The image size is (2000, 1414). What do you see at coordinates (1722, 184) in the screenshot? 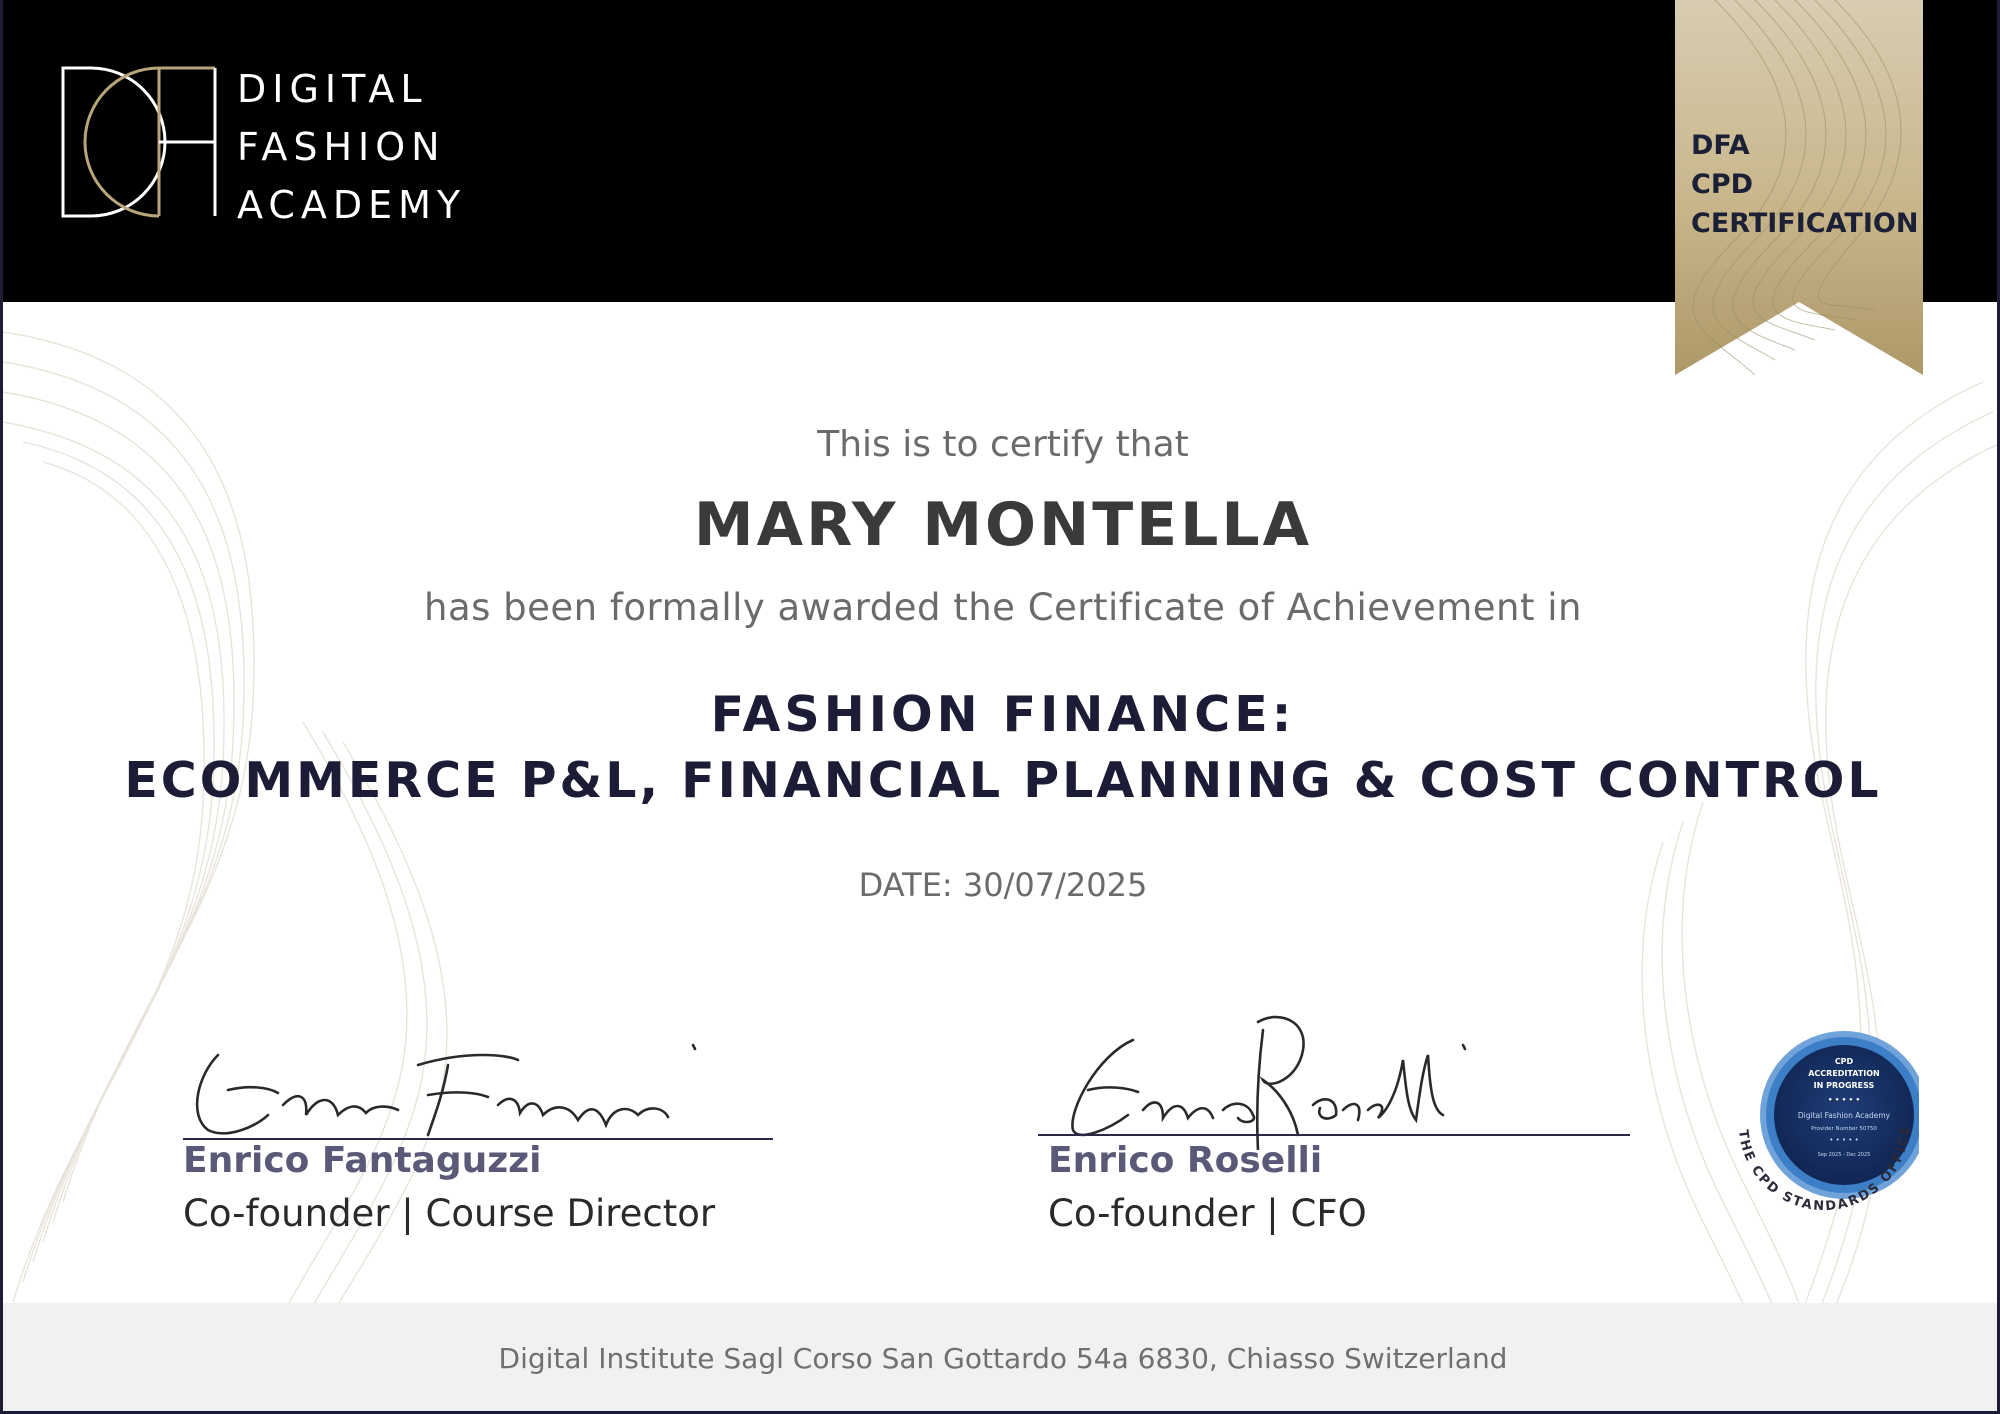
I see `ribbon-line-2: CPD` at bounding box center [1722, 184].